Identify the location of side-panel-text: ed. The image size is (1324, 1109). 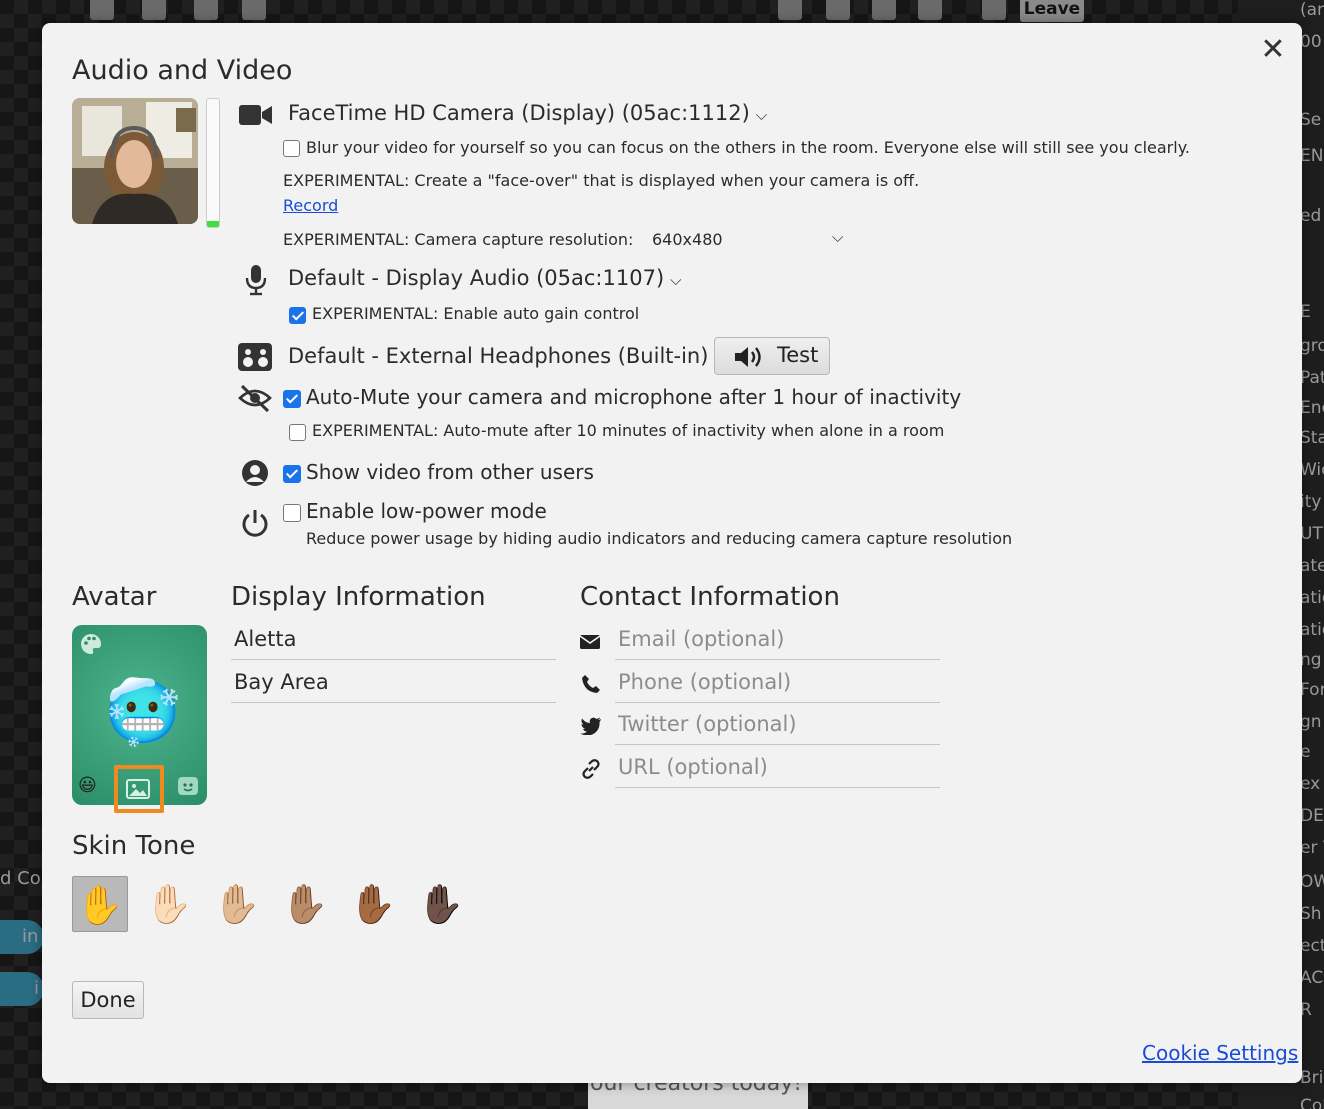
(1311, 216).